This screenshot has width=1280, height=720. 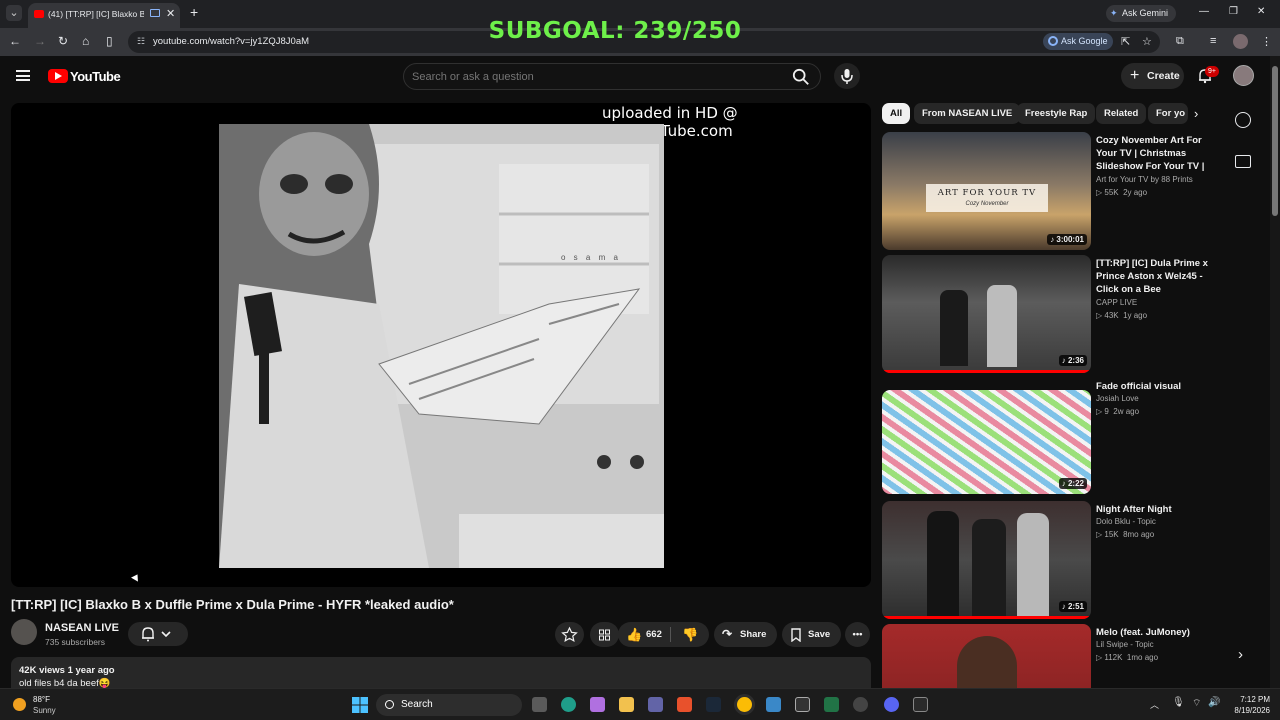 What do you see at coordinates (1196, 113) in the screenshot?
I see `chips-next-chevron-icon: ›` at bounding box center [1196, 113].